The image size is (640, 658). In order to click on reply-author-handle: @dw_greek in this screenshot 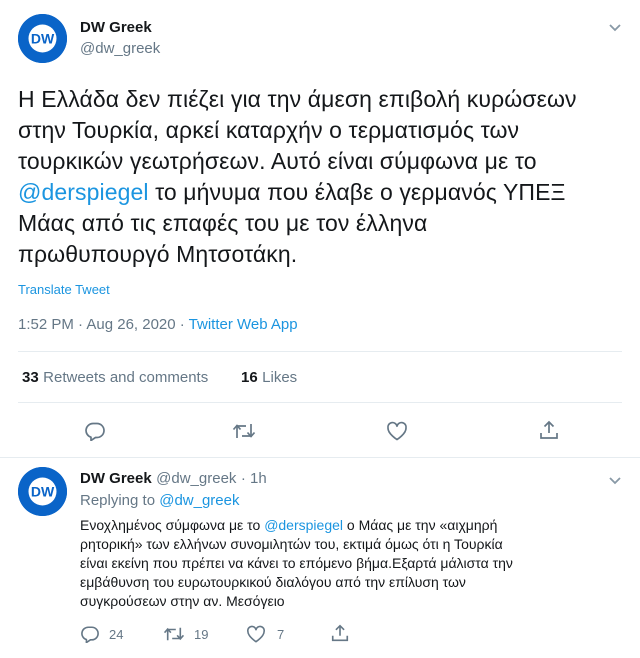, I will do `click(196, 478)`.